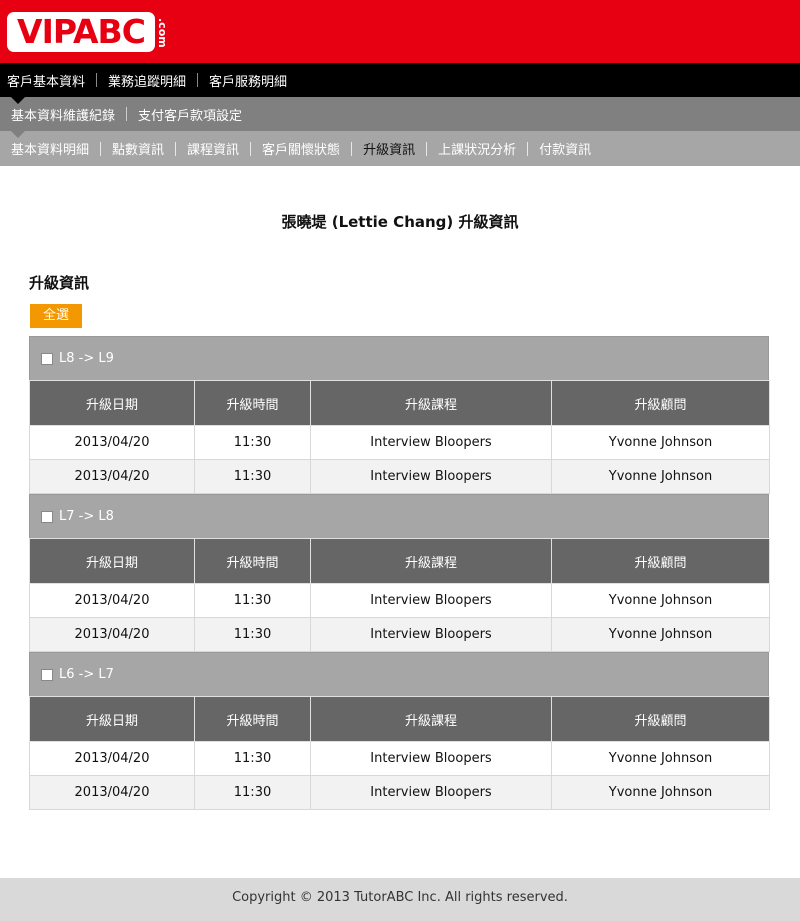 This screenshot has height=921, width=800. I want to click on nav-sales-tracking: 業務追蹤明細, so click(147, 80).